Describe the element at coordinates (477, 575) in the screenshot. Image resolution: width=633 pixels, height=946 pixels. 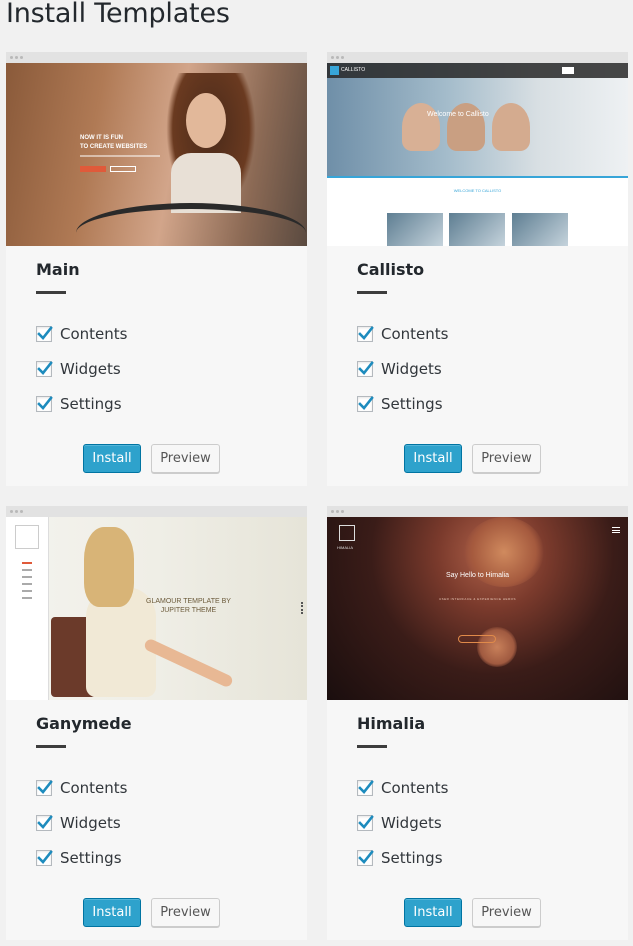
I see `thumbnail-headline: Say Hello to Himalia` at that location.